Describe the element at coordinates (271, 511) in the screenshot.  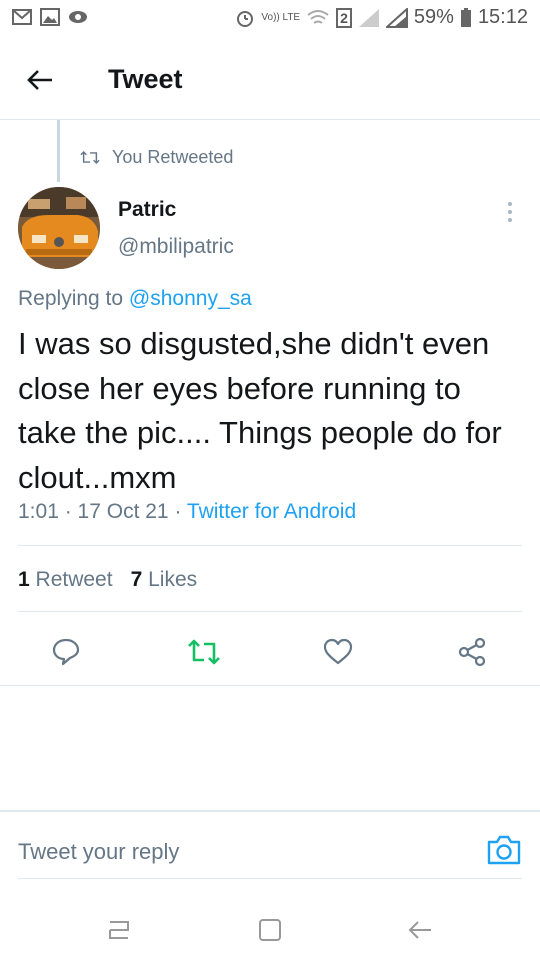
I see `tweet-source-link: Twitter for Android` at that location.